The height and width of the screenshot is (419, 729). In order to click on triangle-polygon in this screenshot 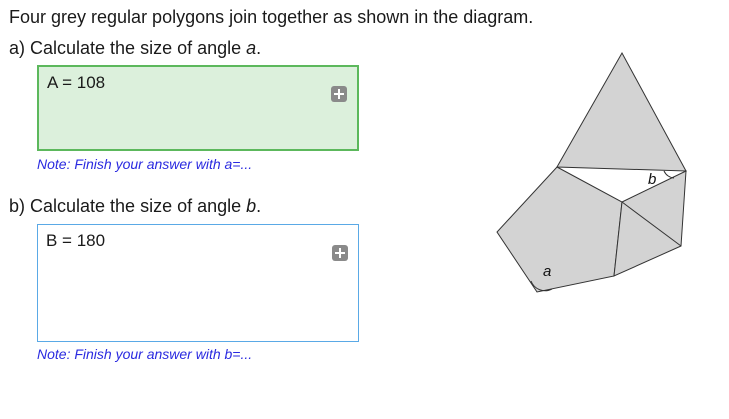, I will do `click(621, 111)`.